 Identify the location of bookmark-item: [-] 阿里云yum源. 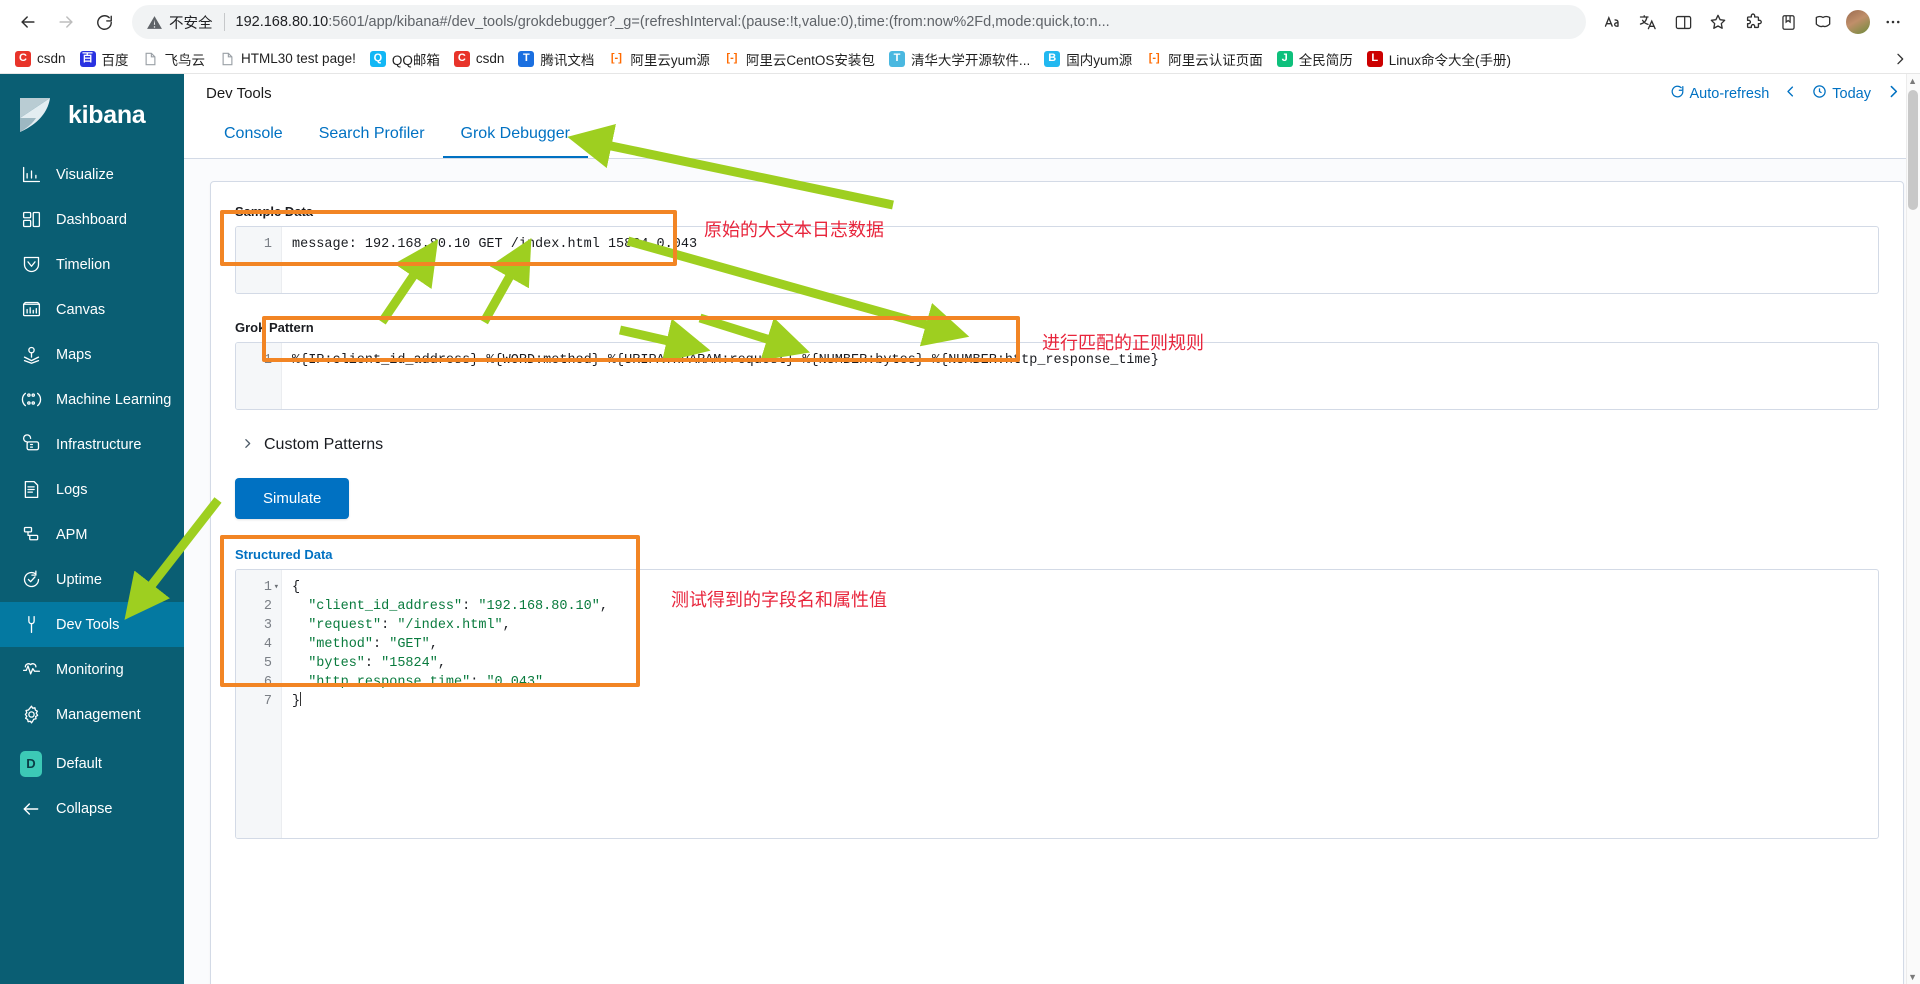
(659, 59).